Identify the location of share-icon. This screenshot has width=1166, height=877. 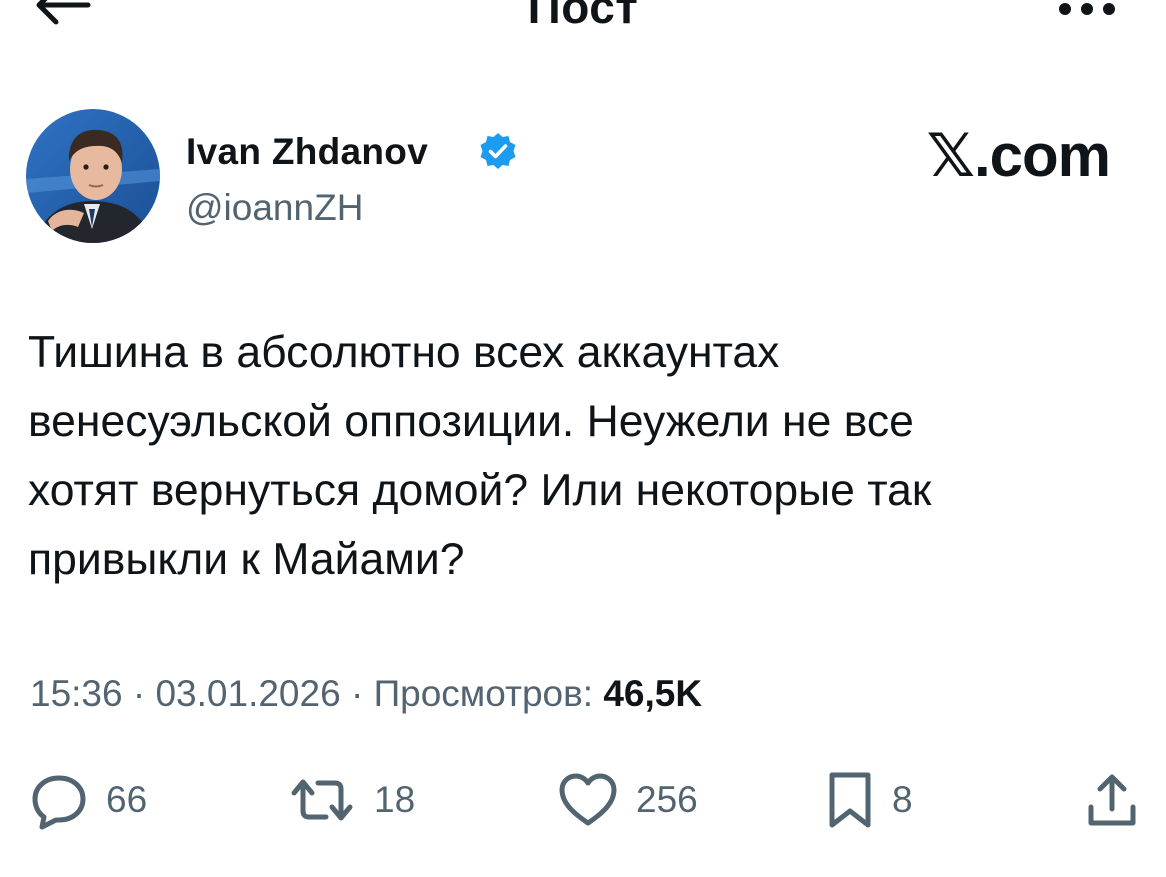
(1112, 800).